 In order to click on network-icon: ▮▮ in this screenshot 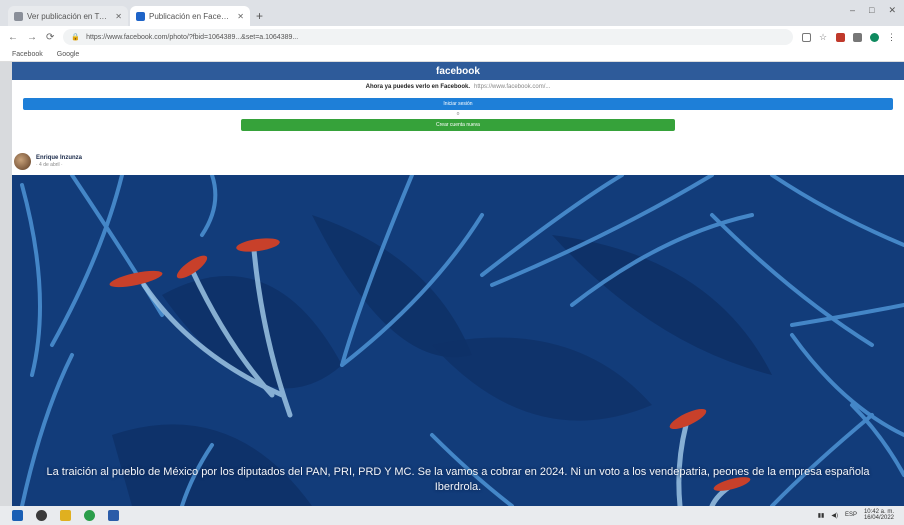, I will do `click(821, 515)`.